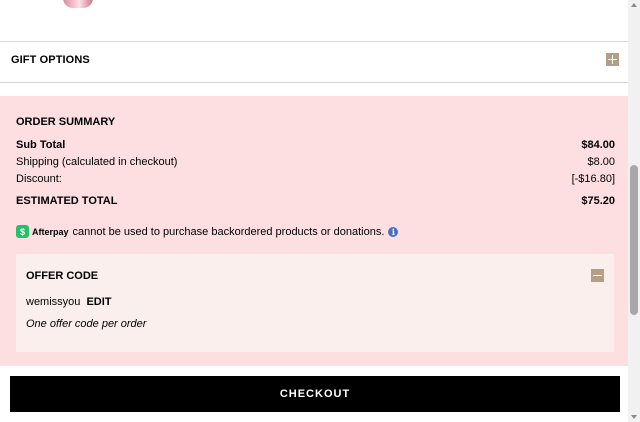 This screenshot has height=422, width=640. I want to click on afterpay-brand: Afterpay, so click(50, 231).